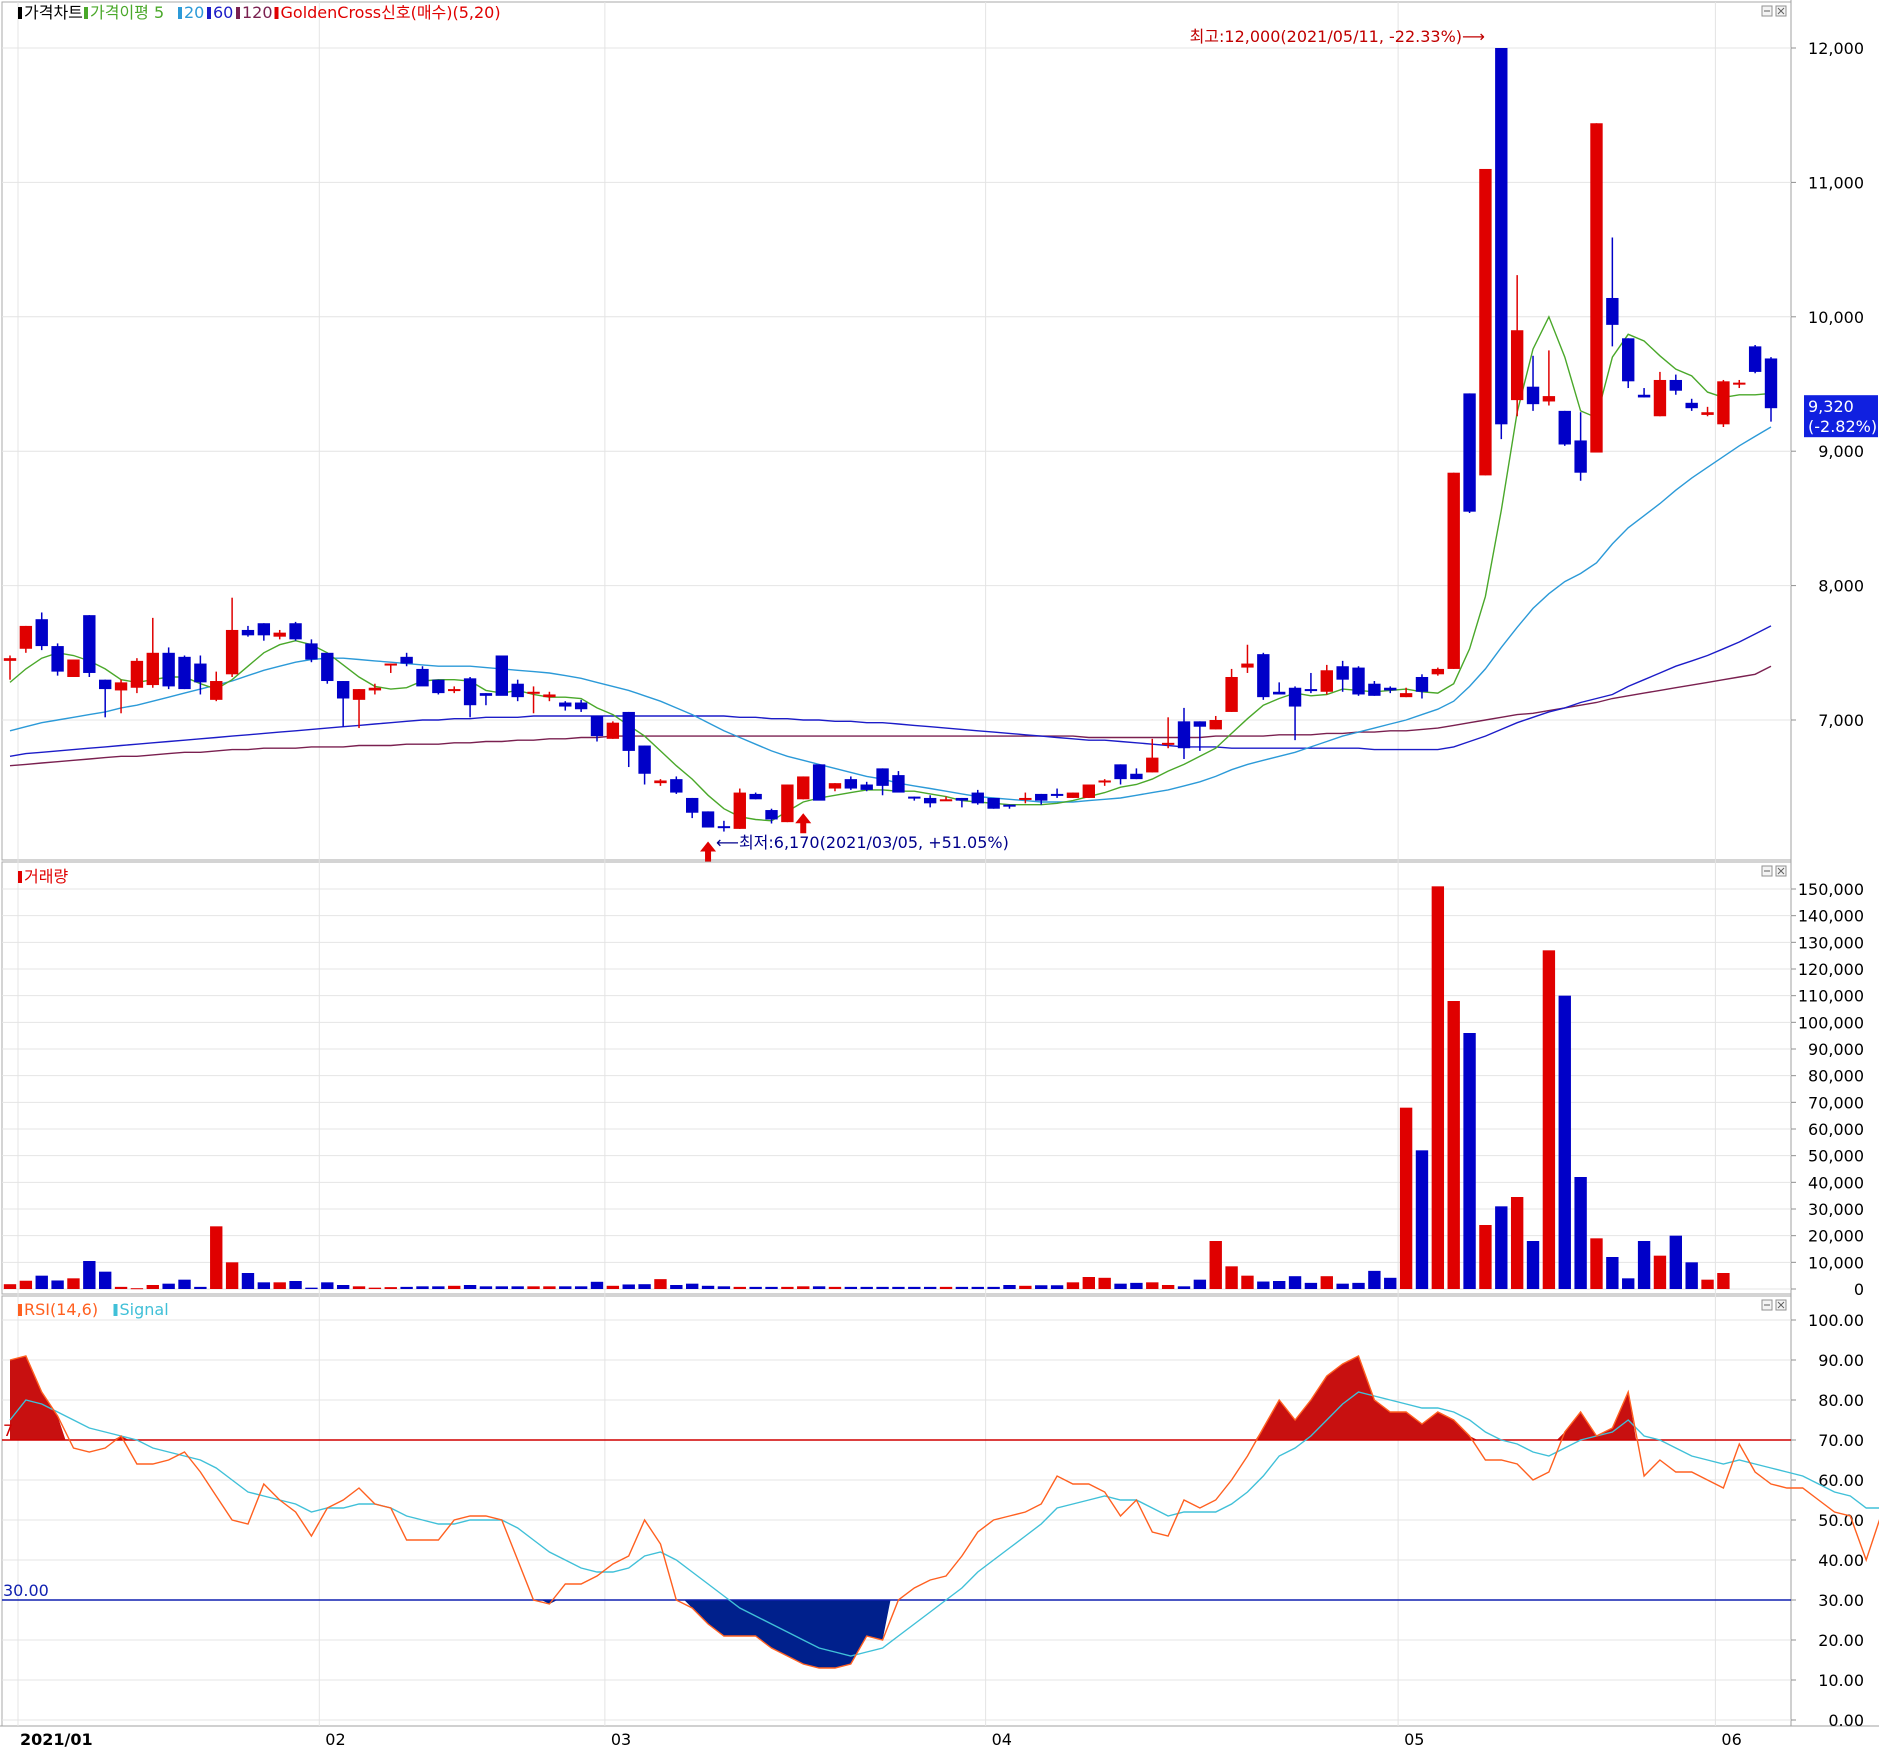  Describe the element at coordinates (1841, 1640) in the screenshot. I see `rsi-y-tick-label: 20.00` at that location.